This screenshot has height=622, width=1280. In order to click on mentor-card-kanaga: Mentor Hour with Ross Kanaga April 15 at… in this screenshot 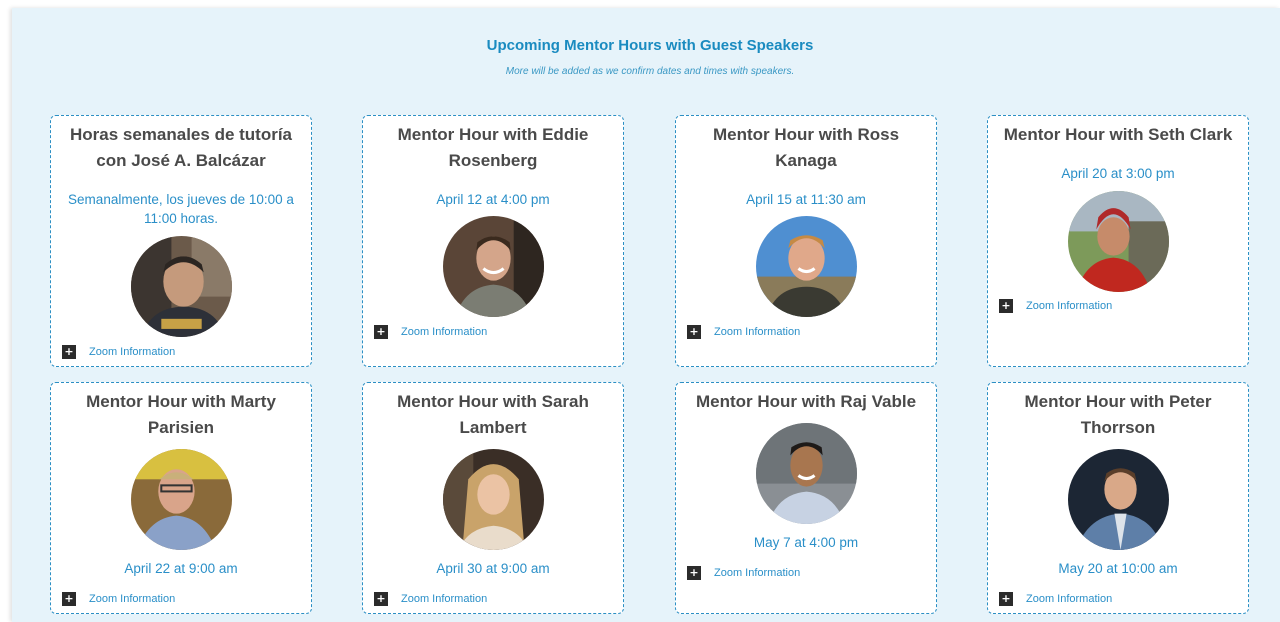, I will do `click(806, 241)`.